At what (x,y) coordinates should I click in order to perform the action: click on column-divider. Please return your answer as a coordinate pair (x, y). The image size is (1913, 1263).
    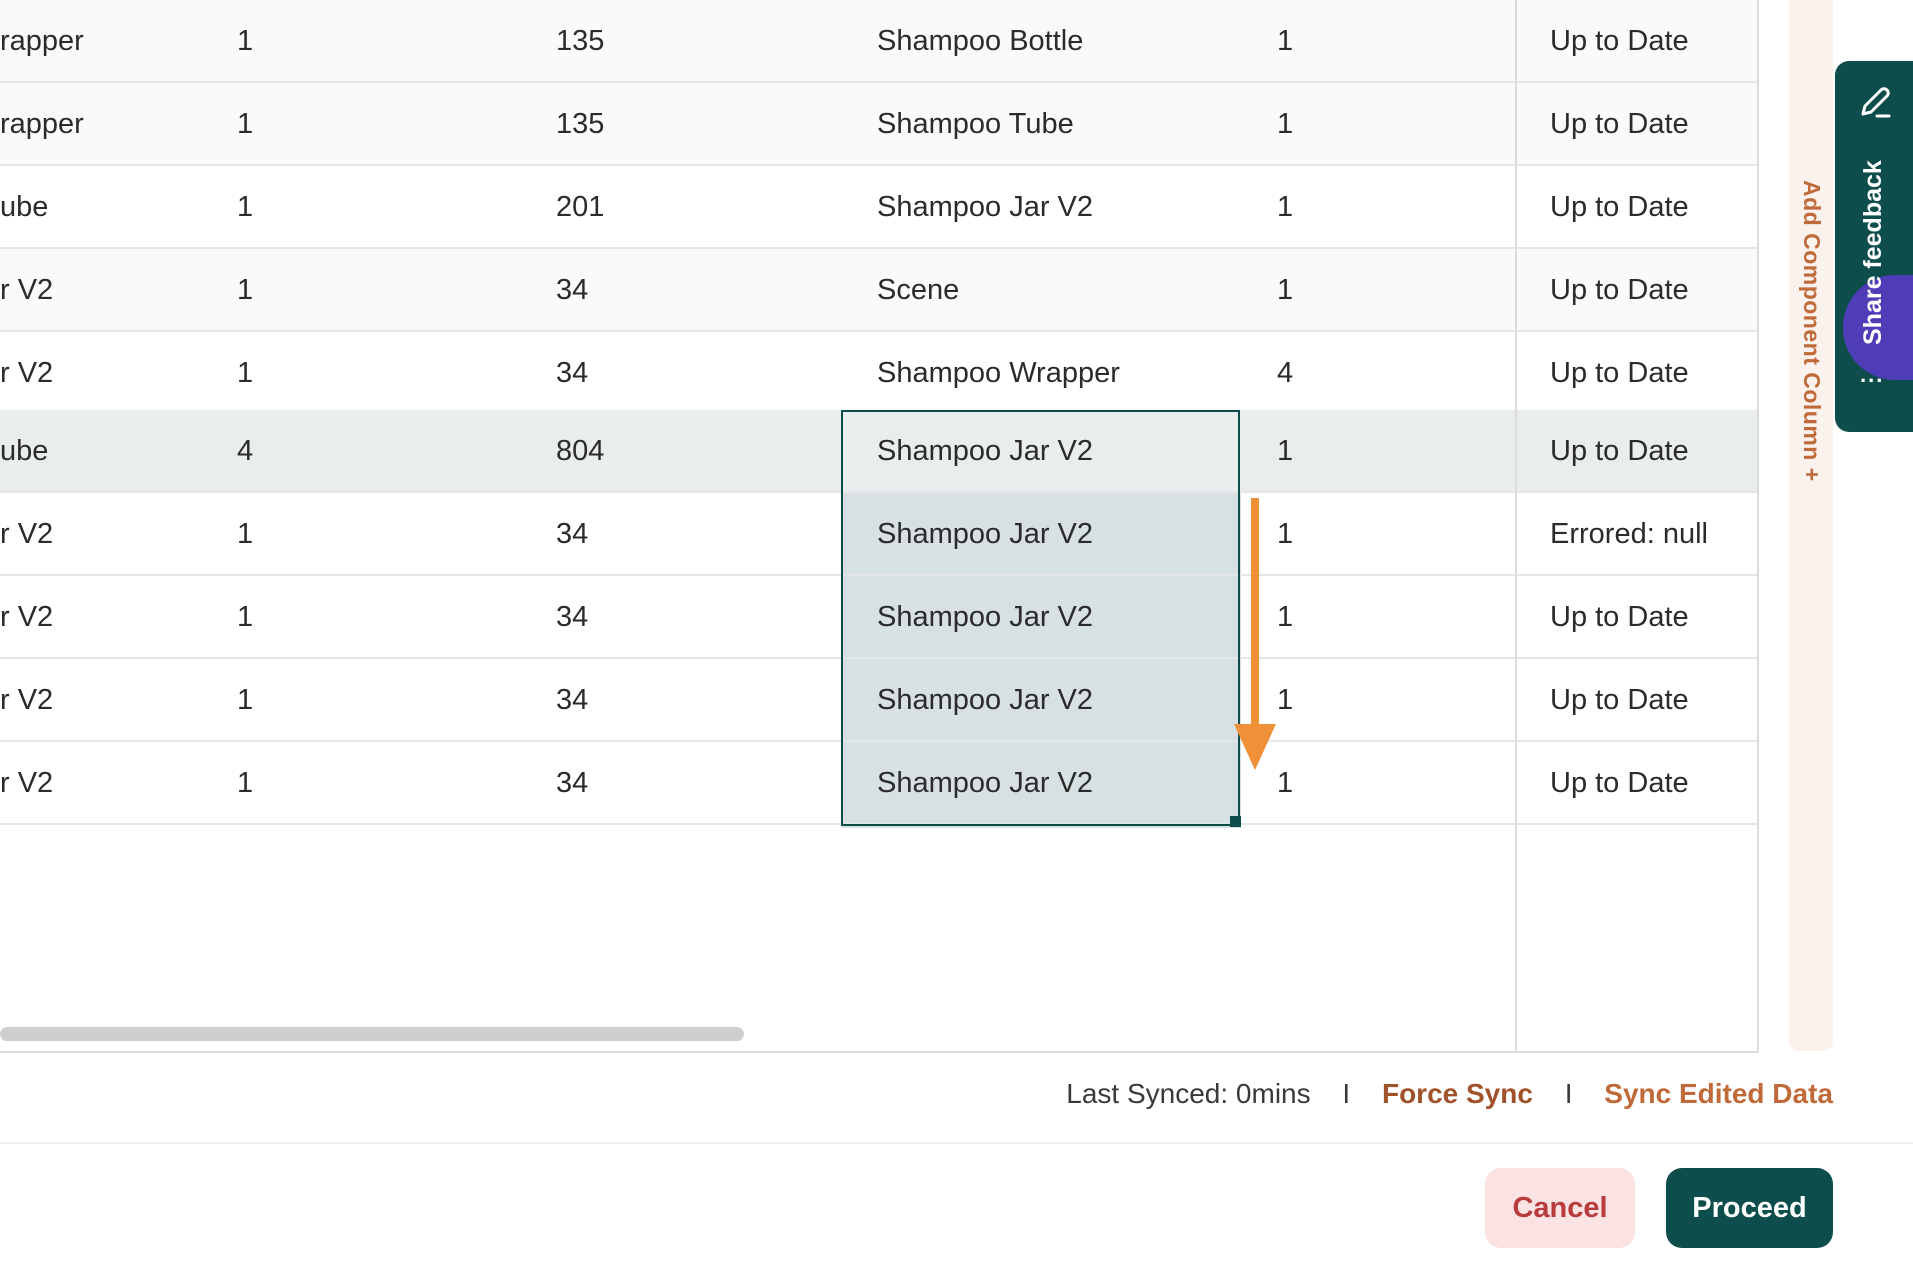
    Looking at the image, I should click on (1516, 525).